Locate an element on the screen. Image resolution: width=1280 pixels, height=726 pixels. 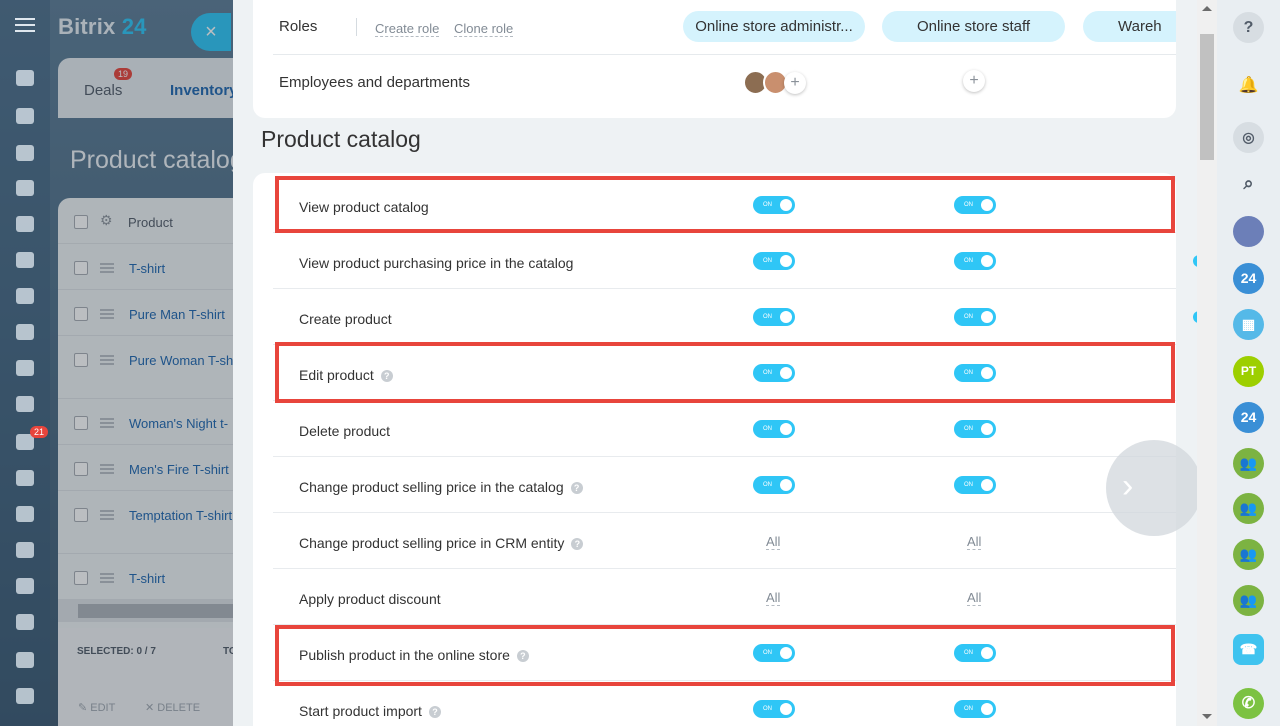
vertical-scrollbar is located at coordinates (1207, 363).